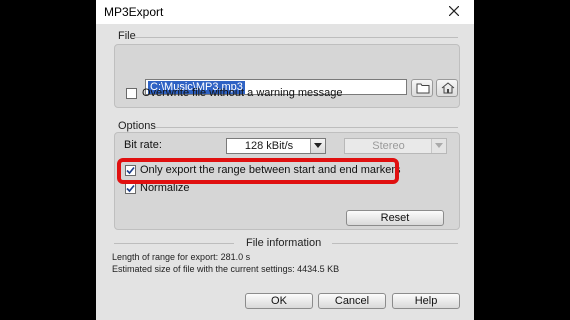  What do you see at coordinates (284, 243) in the screenshot?
I see `file-info-label: File information` at bounding box center [284, 243].